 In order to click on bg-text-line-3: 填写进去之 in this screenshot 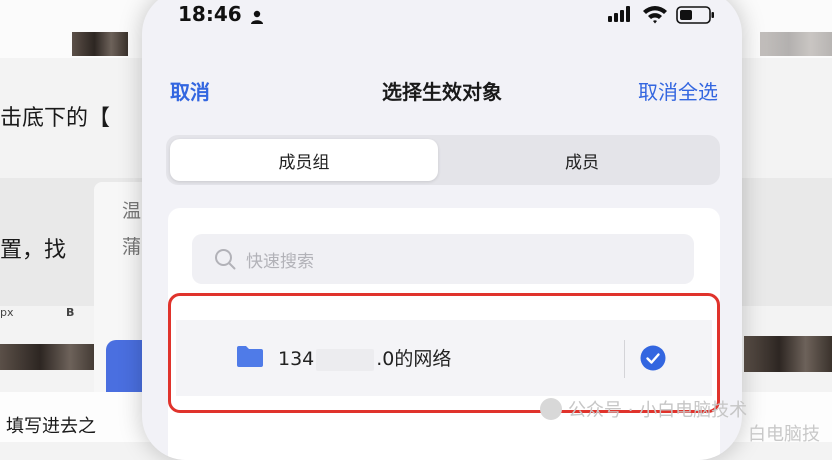, I will do `click(51, 426)`.